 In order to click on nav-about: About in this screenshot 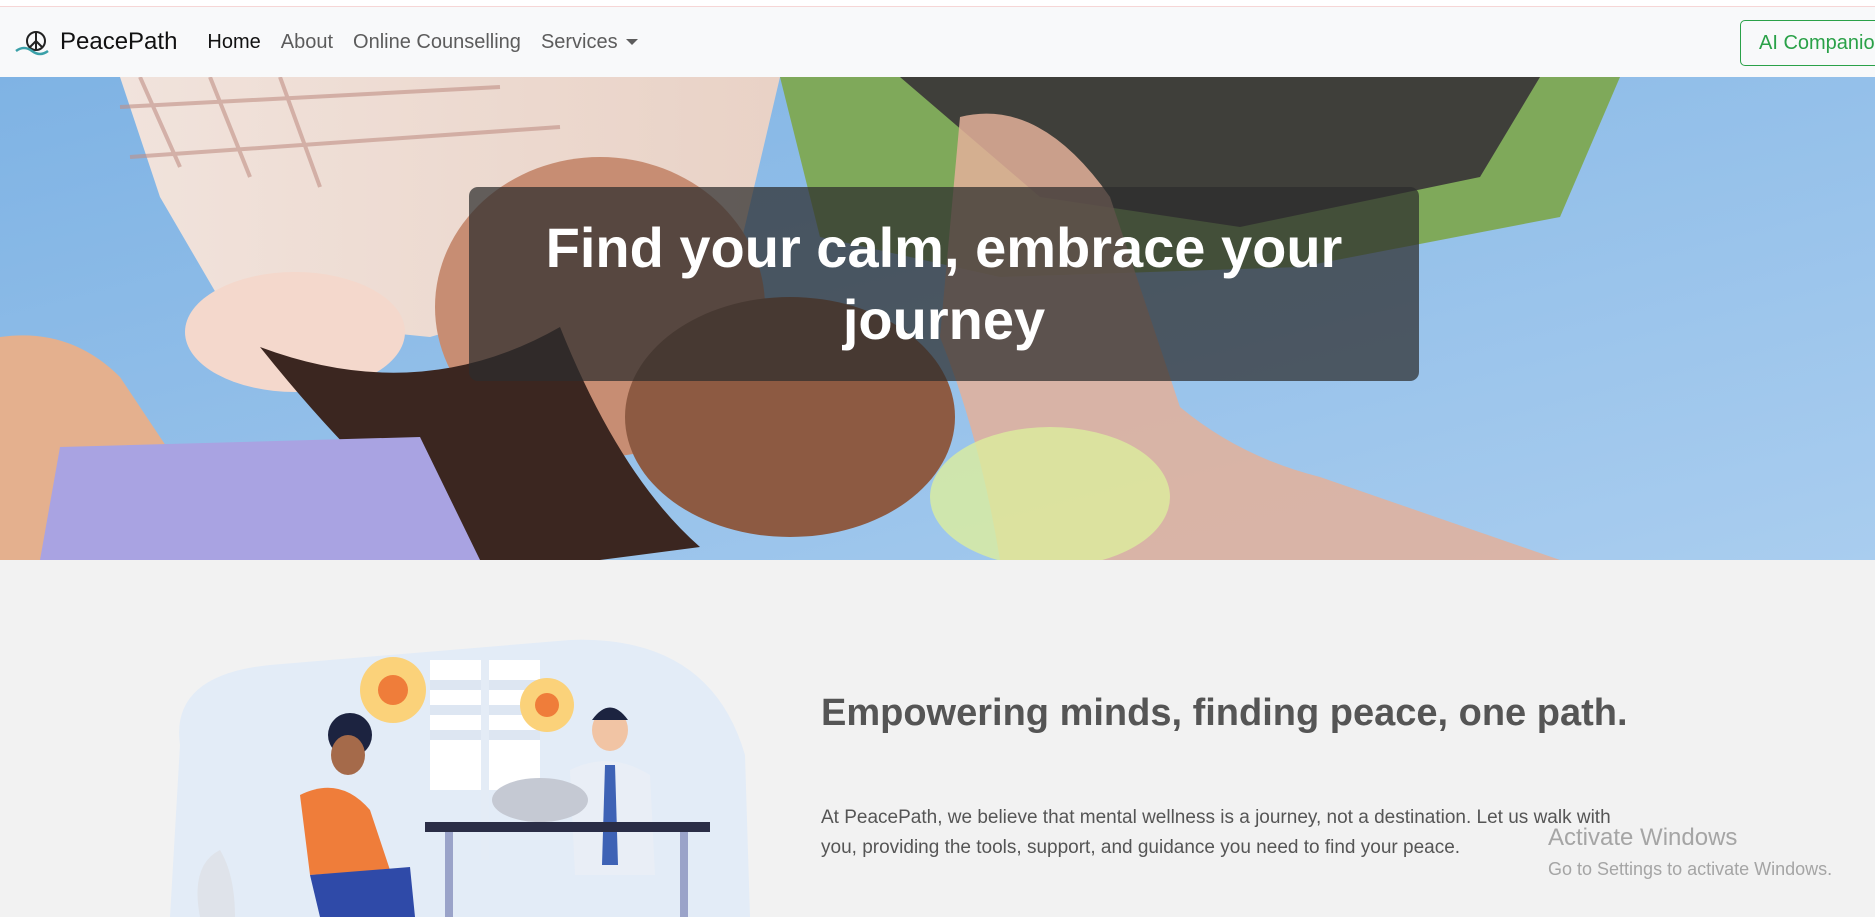, I will do `click(307, 42)`.